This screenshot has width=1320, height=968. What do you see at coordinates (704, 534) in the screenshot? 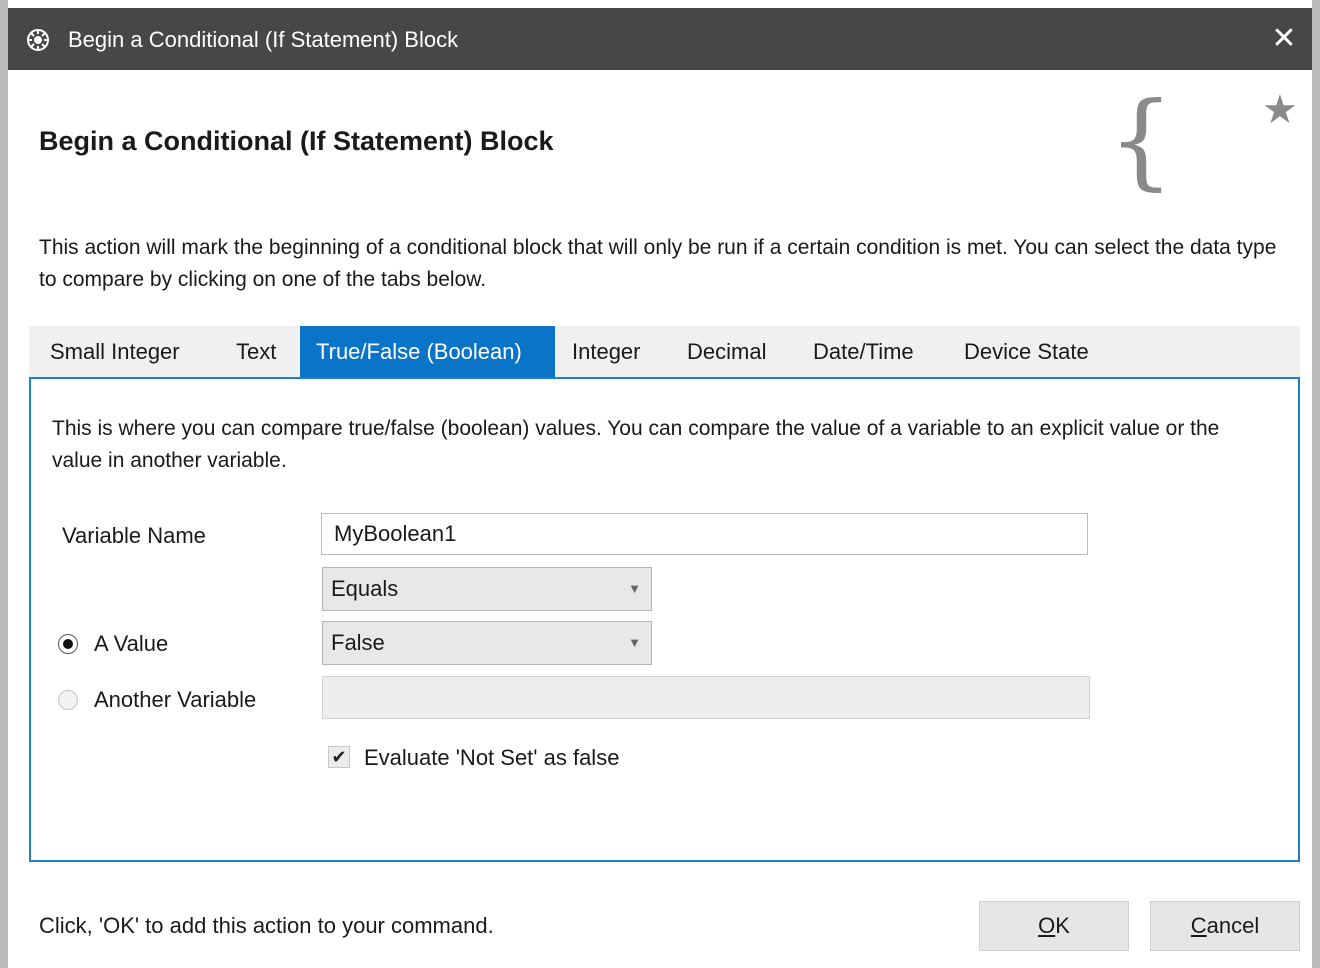
I see `variable-name-input: MyBoolean1` at bounding box center [704, 534].